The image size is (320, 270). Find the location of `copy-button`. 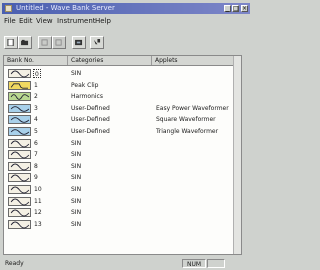

copy-button is located at coordinates (59, 42).